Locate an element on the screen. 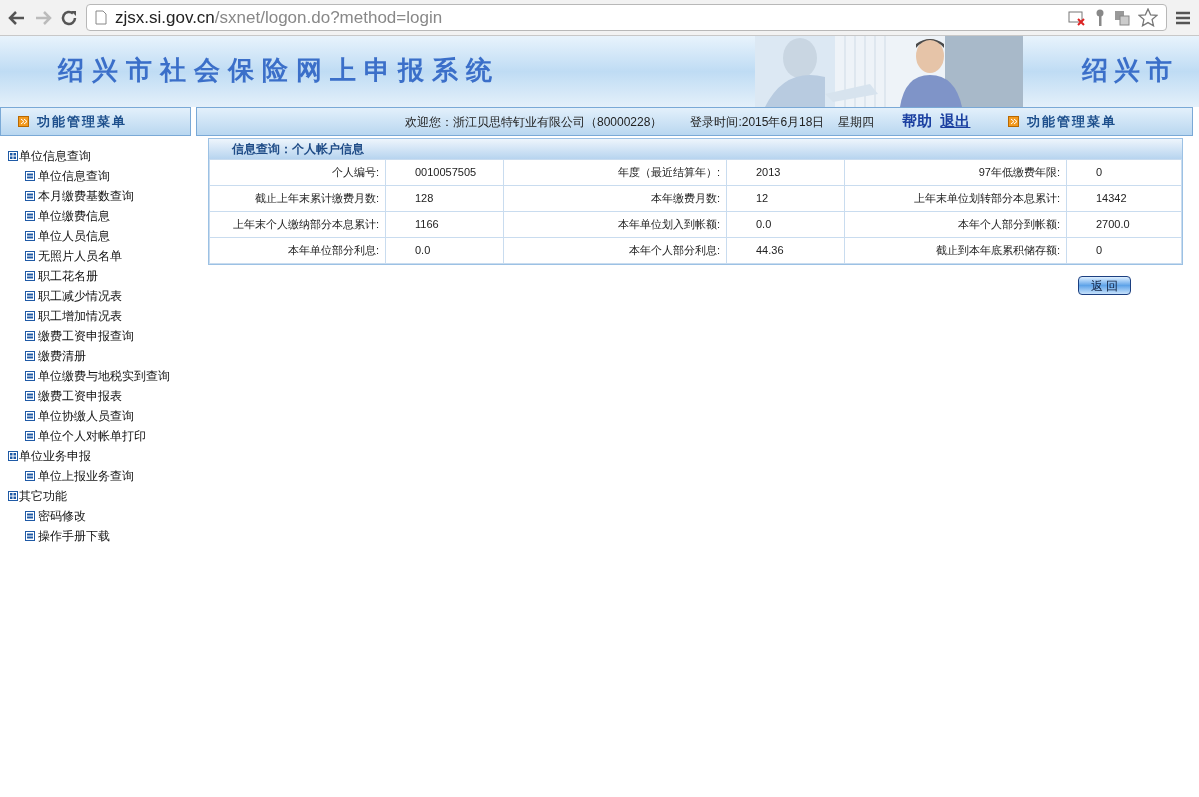 Image resolution: width=1199 pixels, height=797 pixels. tree-item: 缴费工资申报表 is located at coordinates (80, 396).